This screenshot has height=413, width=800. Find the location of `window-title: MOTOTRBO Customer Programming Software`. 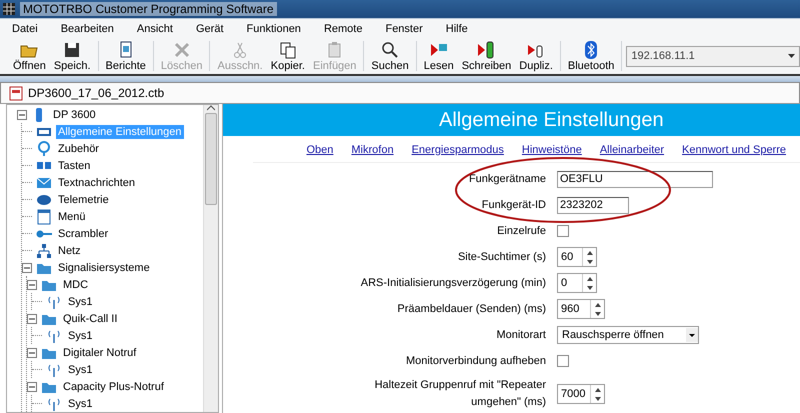

window-title: MOTOTRBO Customer Programming Software is located at coordinates (148, 9).